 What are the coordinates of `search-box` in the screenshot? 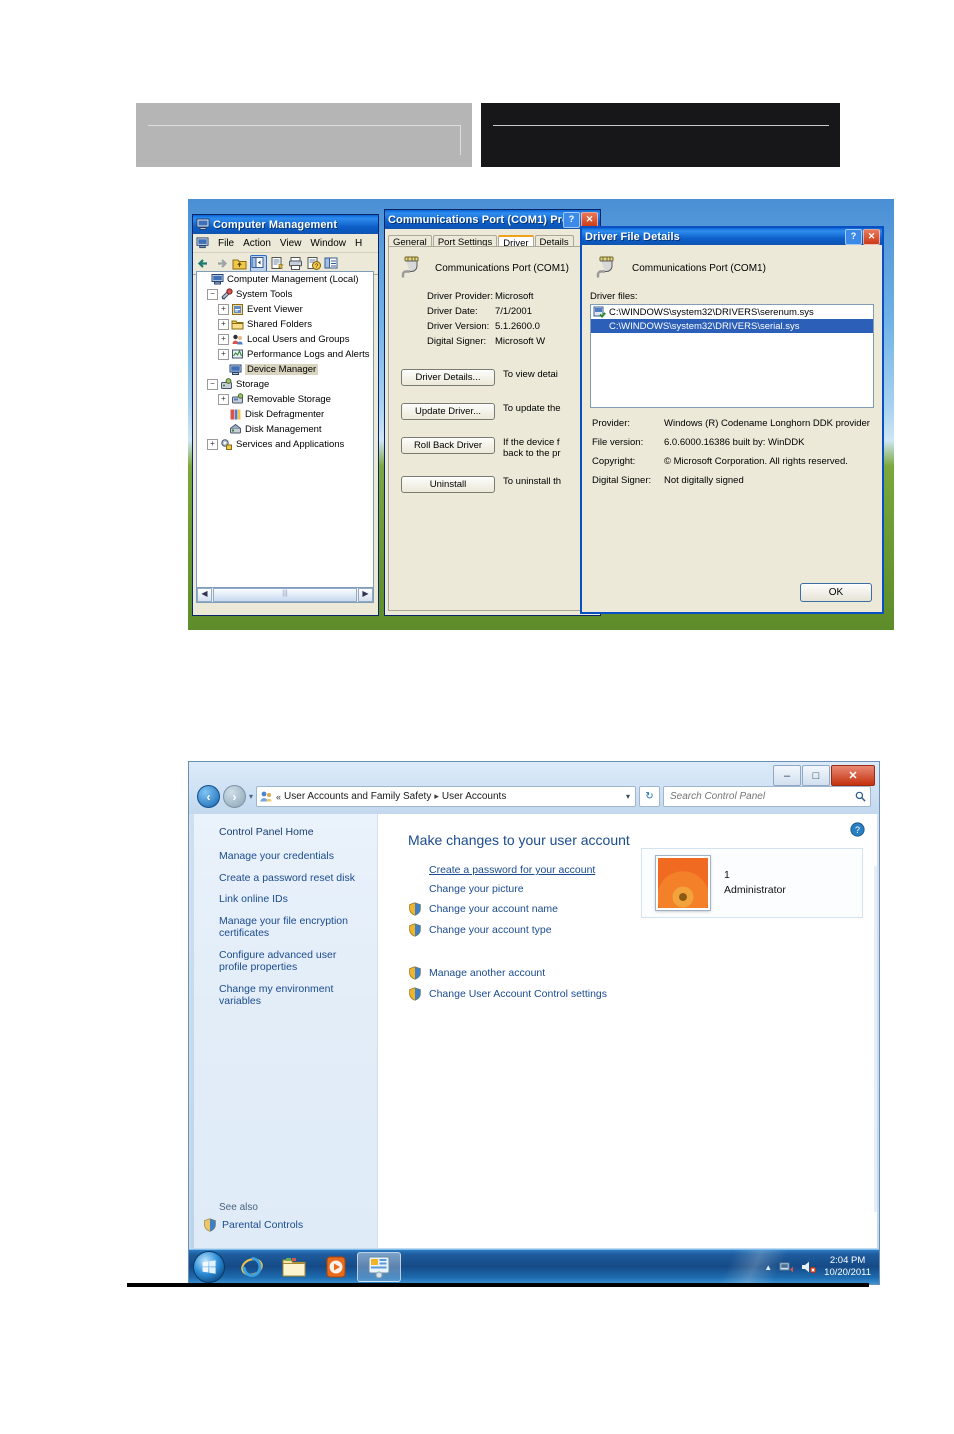 It's located at (767, 796).